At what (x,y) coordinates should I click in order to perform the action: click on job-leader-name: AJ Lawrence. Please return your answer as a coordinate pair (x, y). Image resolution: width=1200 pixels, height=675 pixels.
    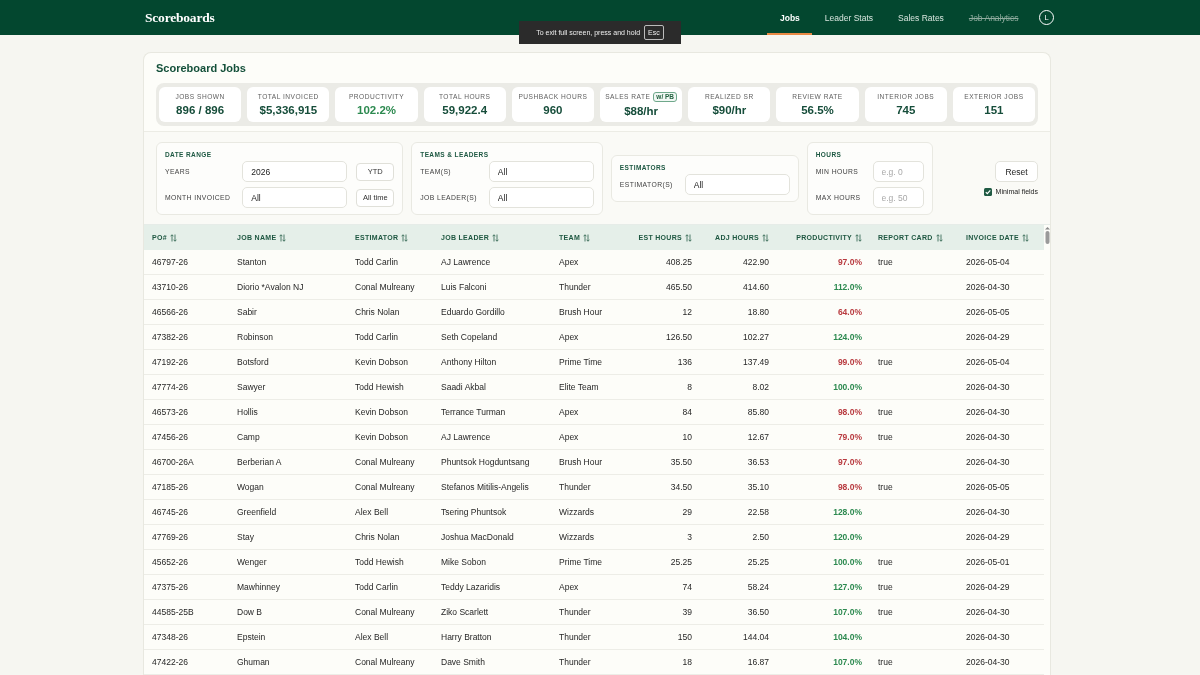
    Looking at the image, I should click on (466, 437).